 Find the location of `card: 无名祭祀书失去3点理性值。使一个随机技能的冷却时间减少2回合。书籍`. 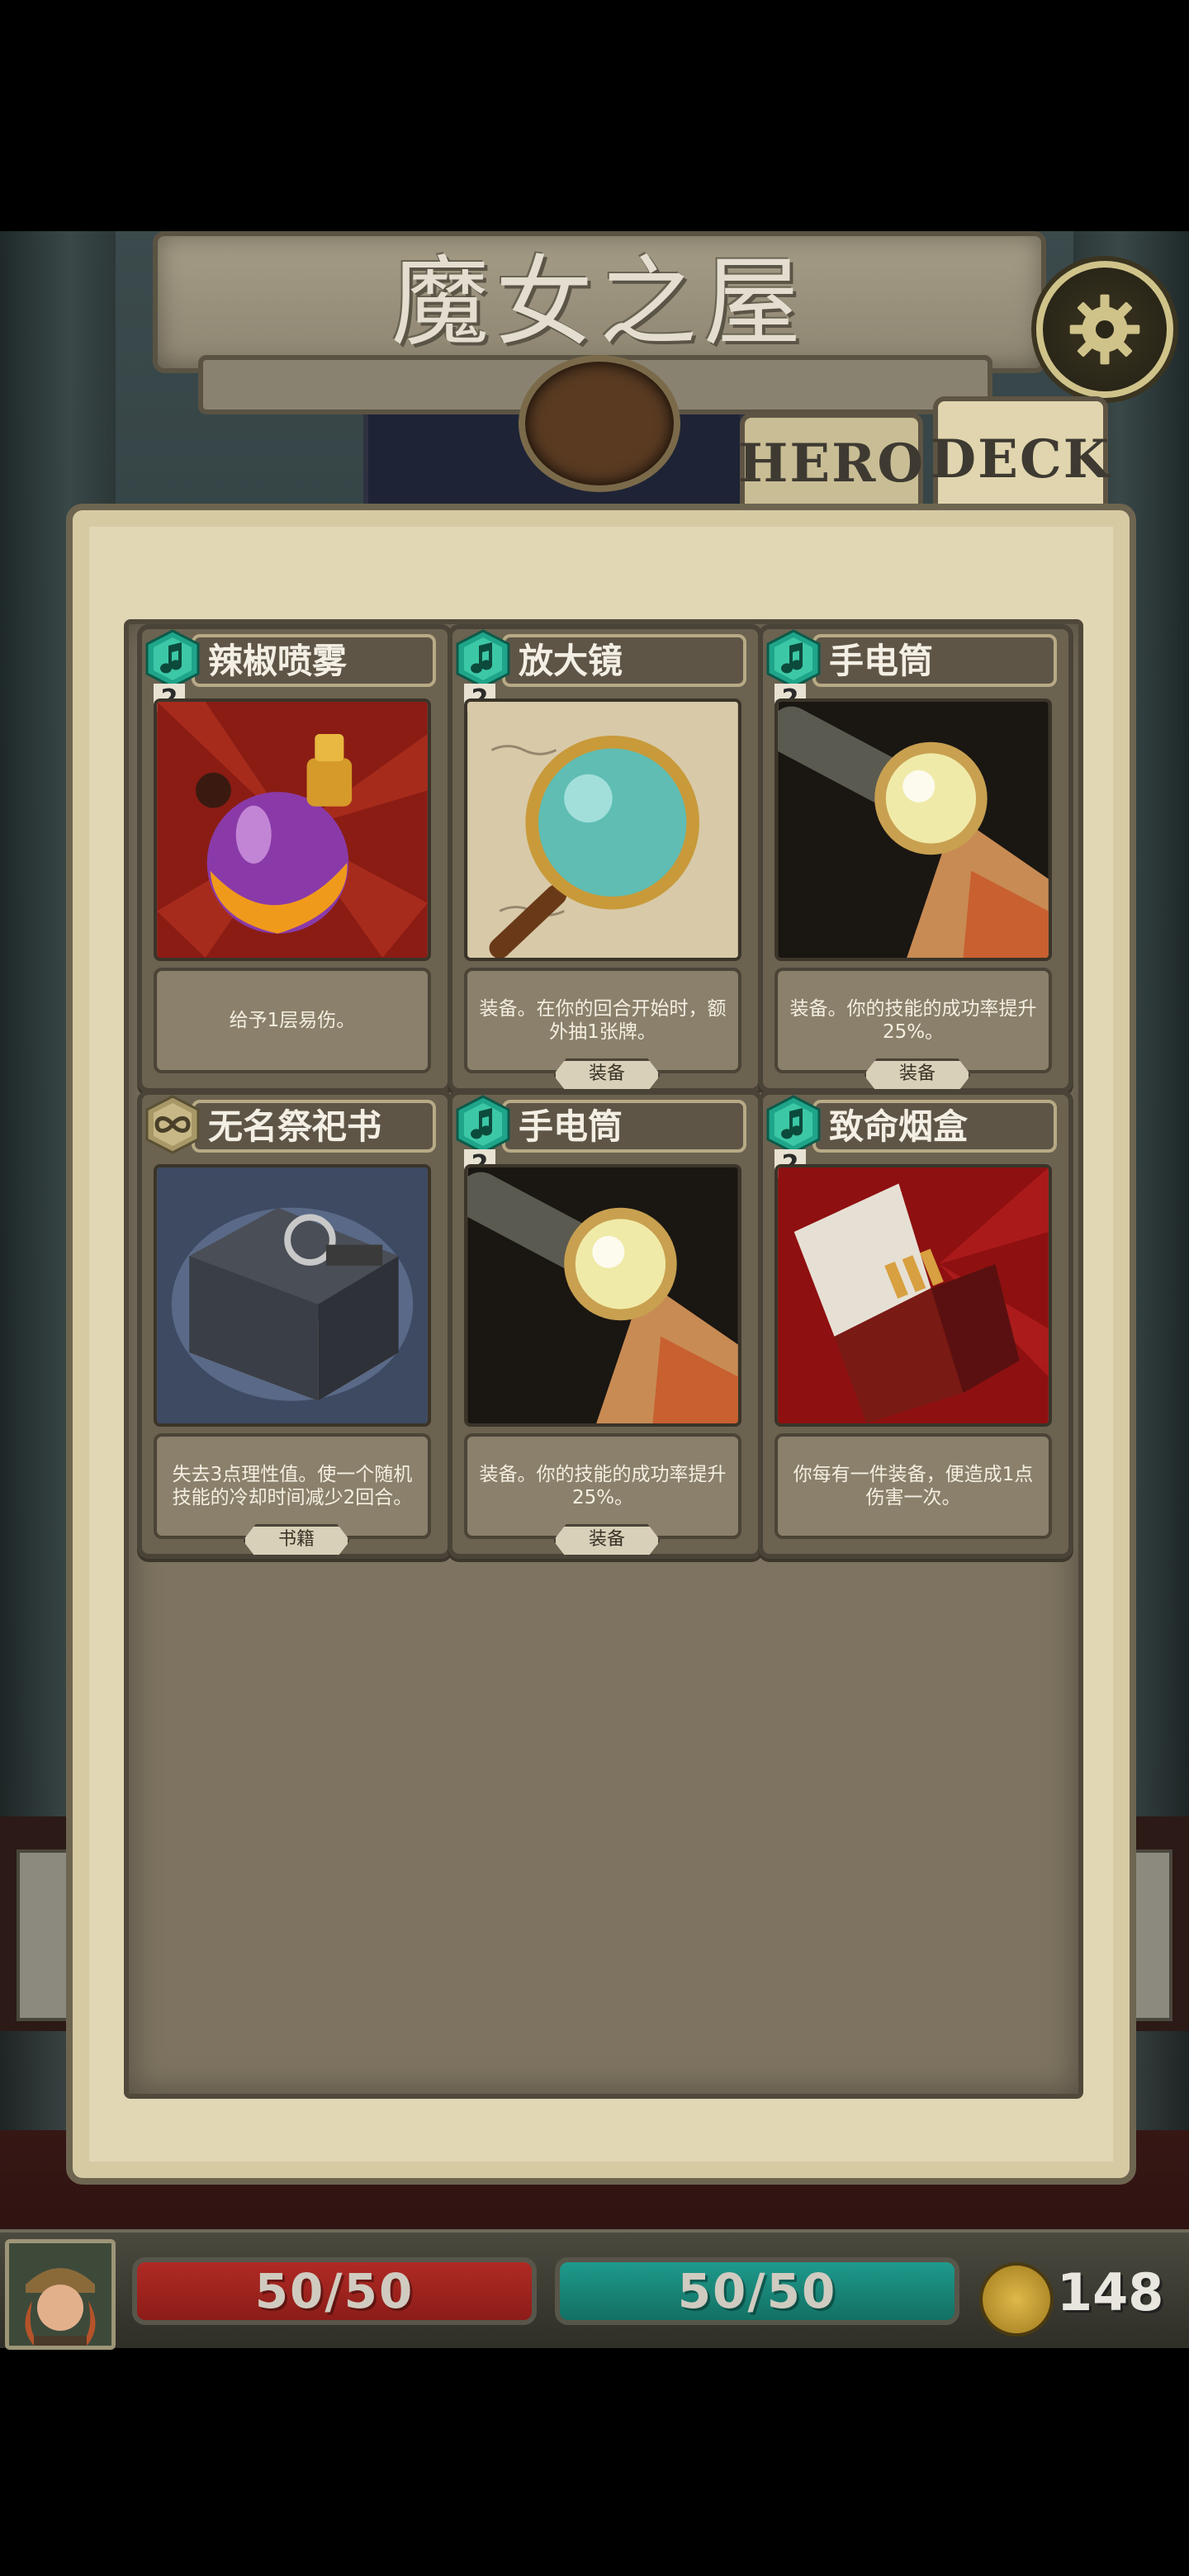

card: 无名祭祀书失去3点理性值。使一个随机技能的冷却时间减少2回合。书籍 is located at coordinates (294, 1324).